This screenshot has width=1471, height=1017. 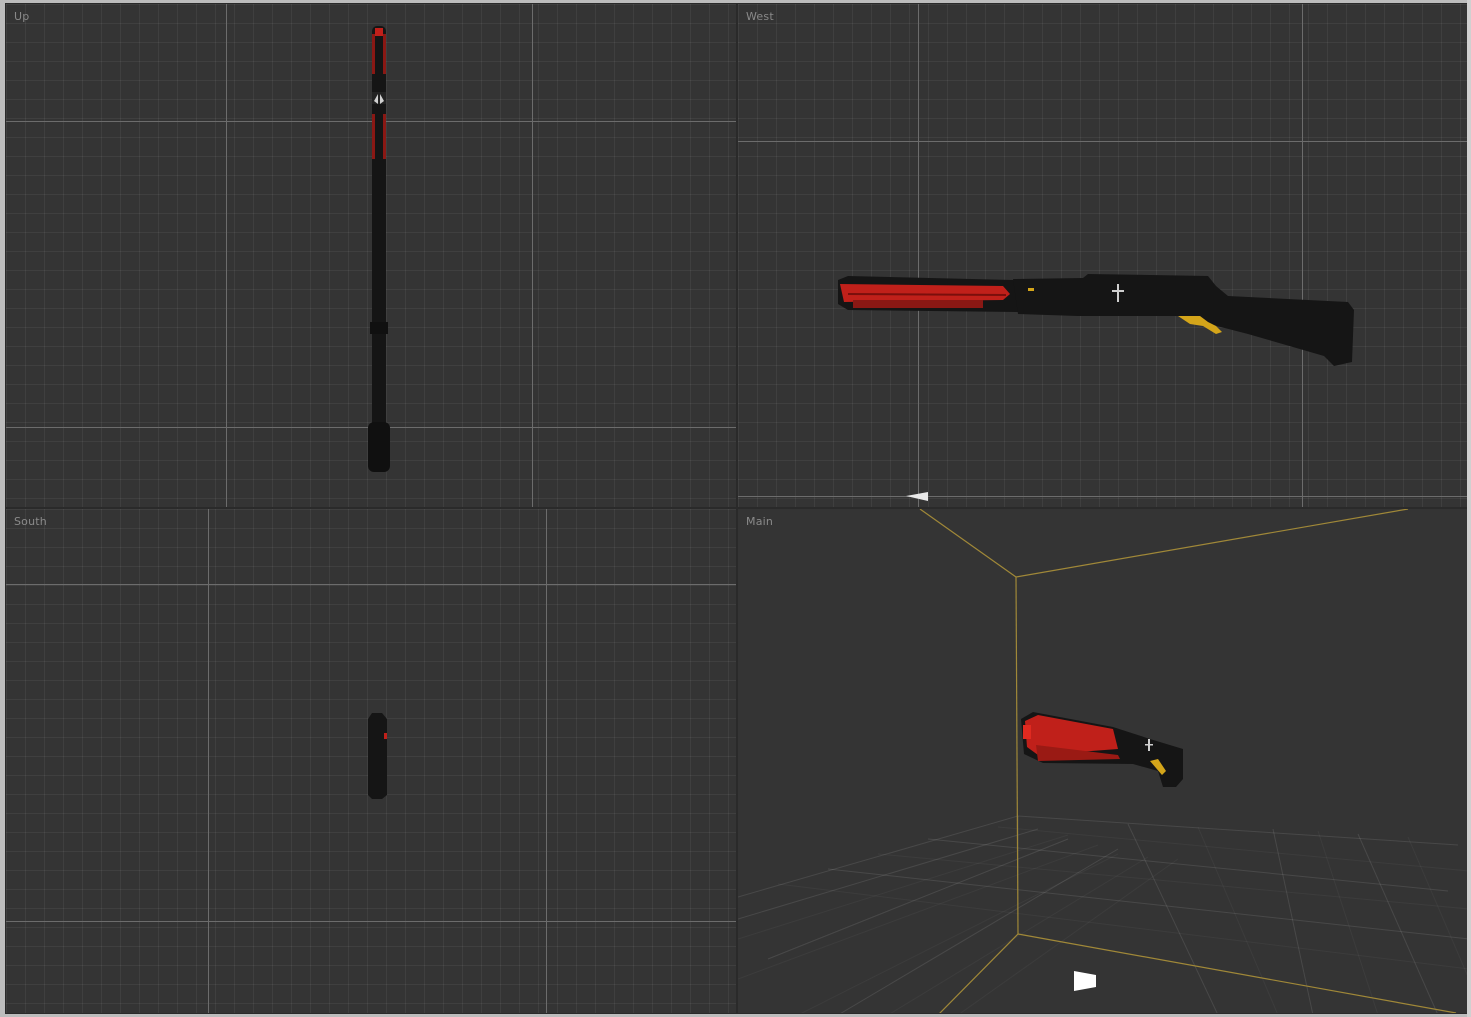 I want to click on floor-grid, so click(x=1102, y=914).